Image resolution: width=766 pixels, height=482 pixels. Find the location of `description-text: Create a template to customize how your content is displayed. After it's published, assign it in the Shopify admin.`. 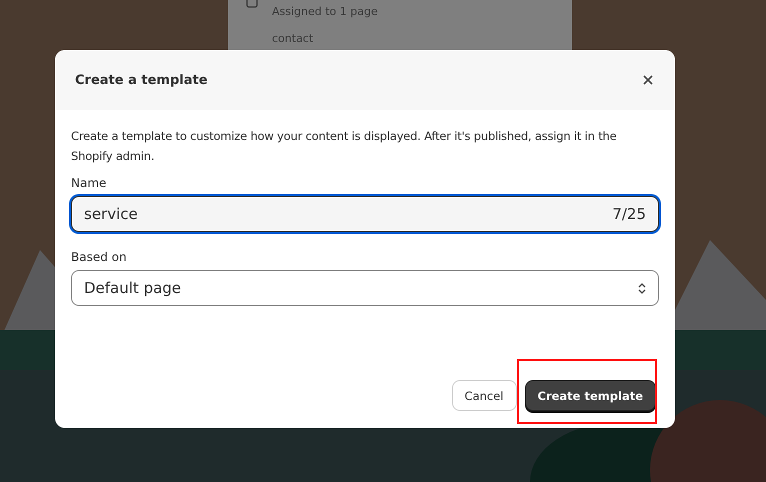

description-text: Create a template to customize how your content is displayed. After it's published, assign it in the Shopify admin. is located at coordinates (344, 146).